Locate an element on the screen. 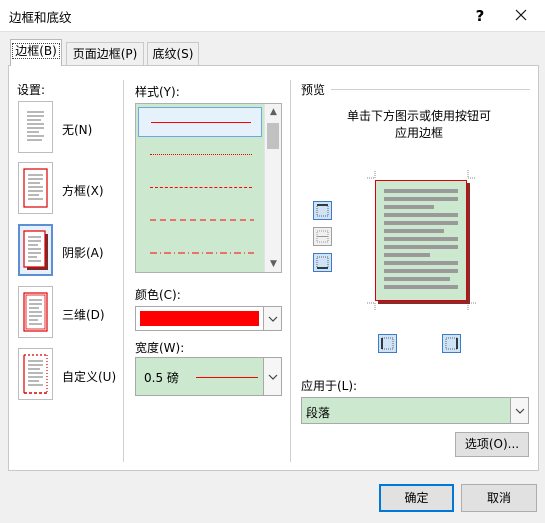 The image size is (545, 523). setting-label: 设置: is located at coordinates (31, 90).